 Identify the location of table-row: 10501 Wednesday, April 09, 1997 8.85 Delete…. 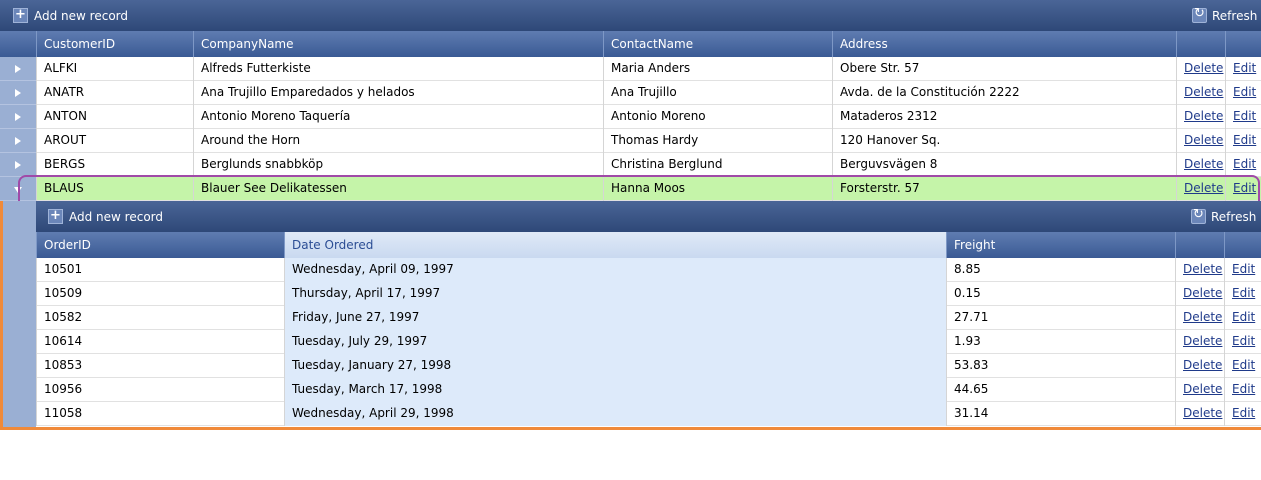
(648, 270).